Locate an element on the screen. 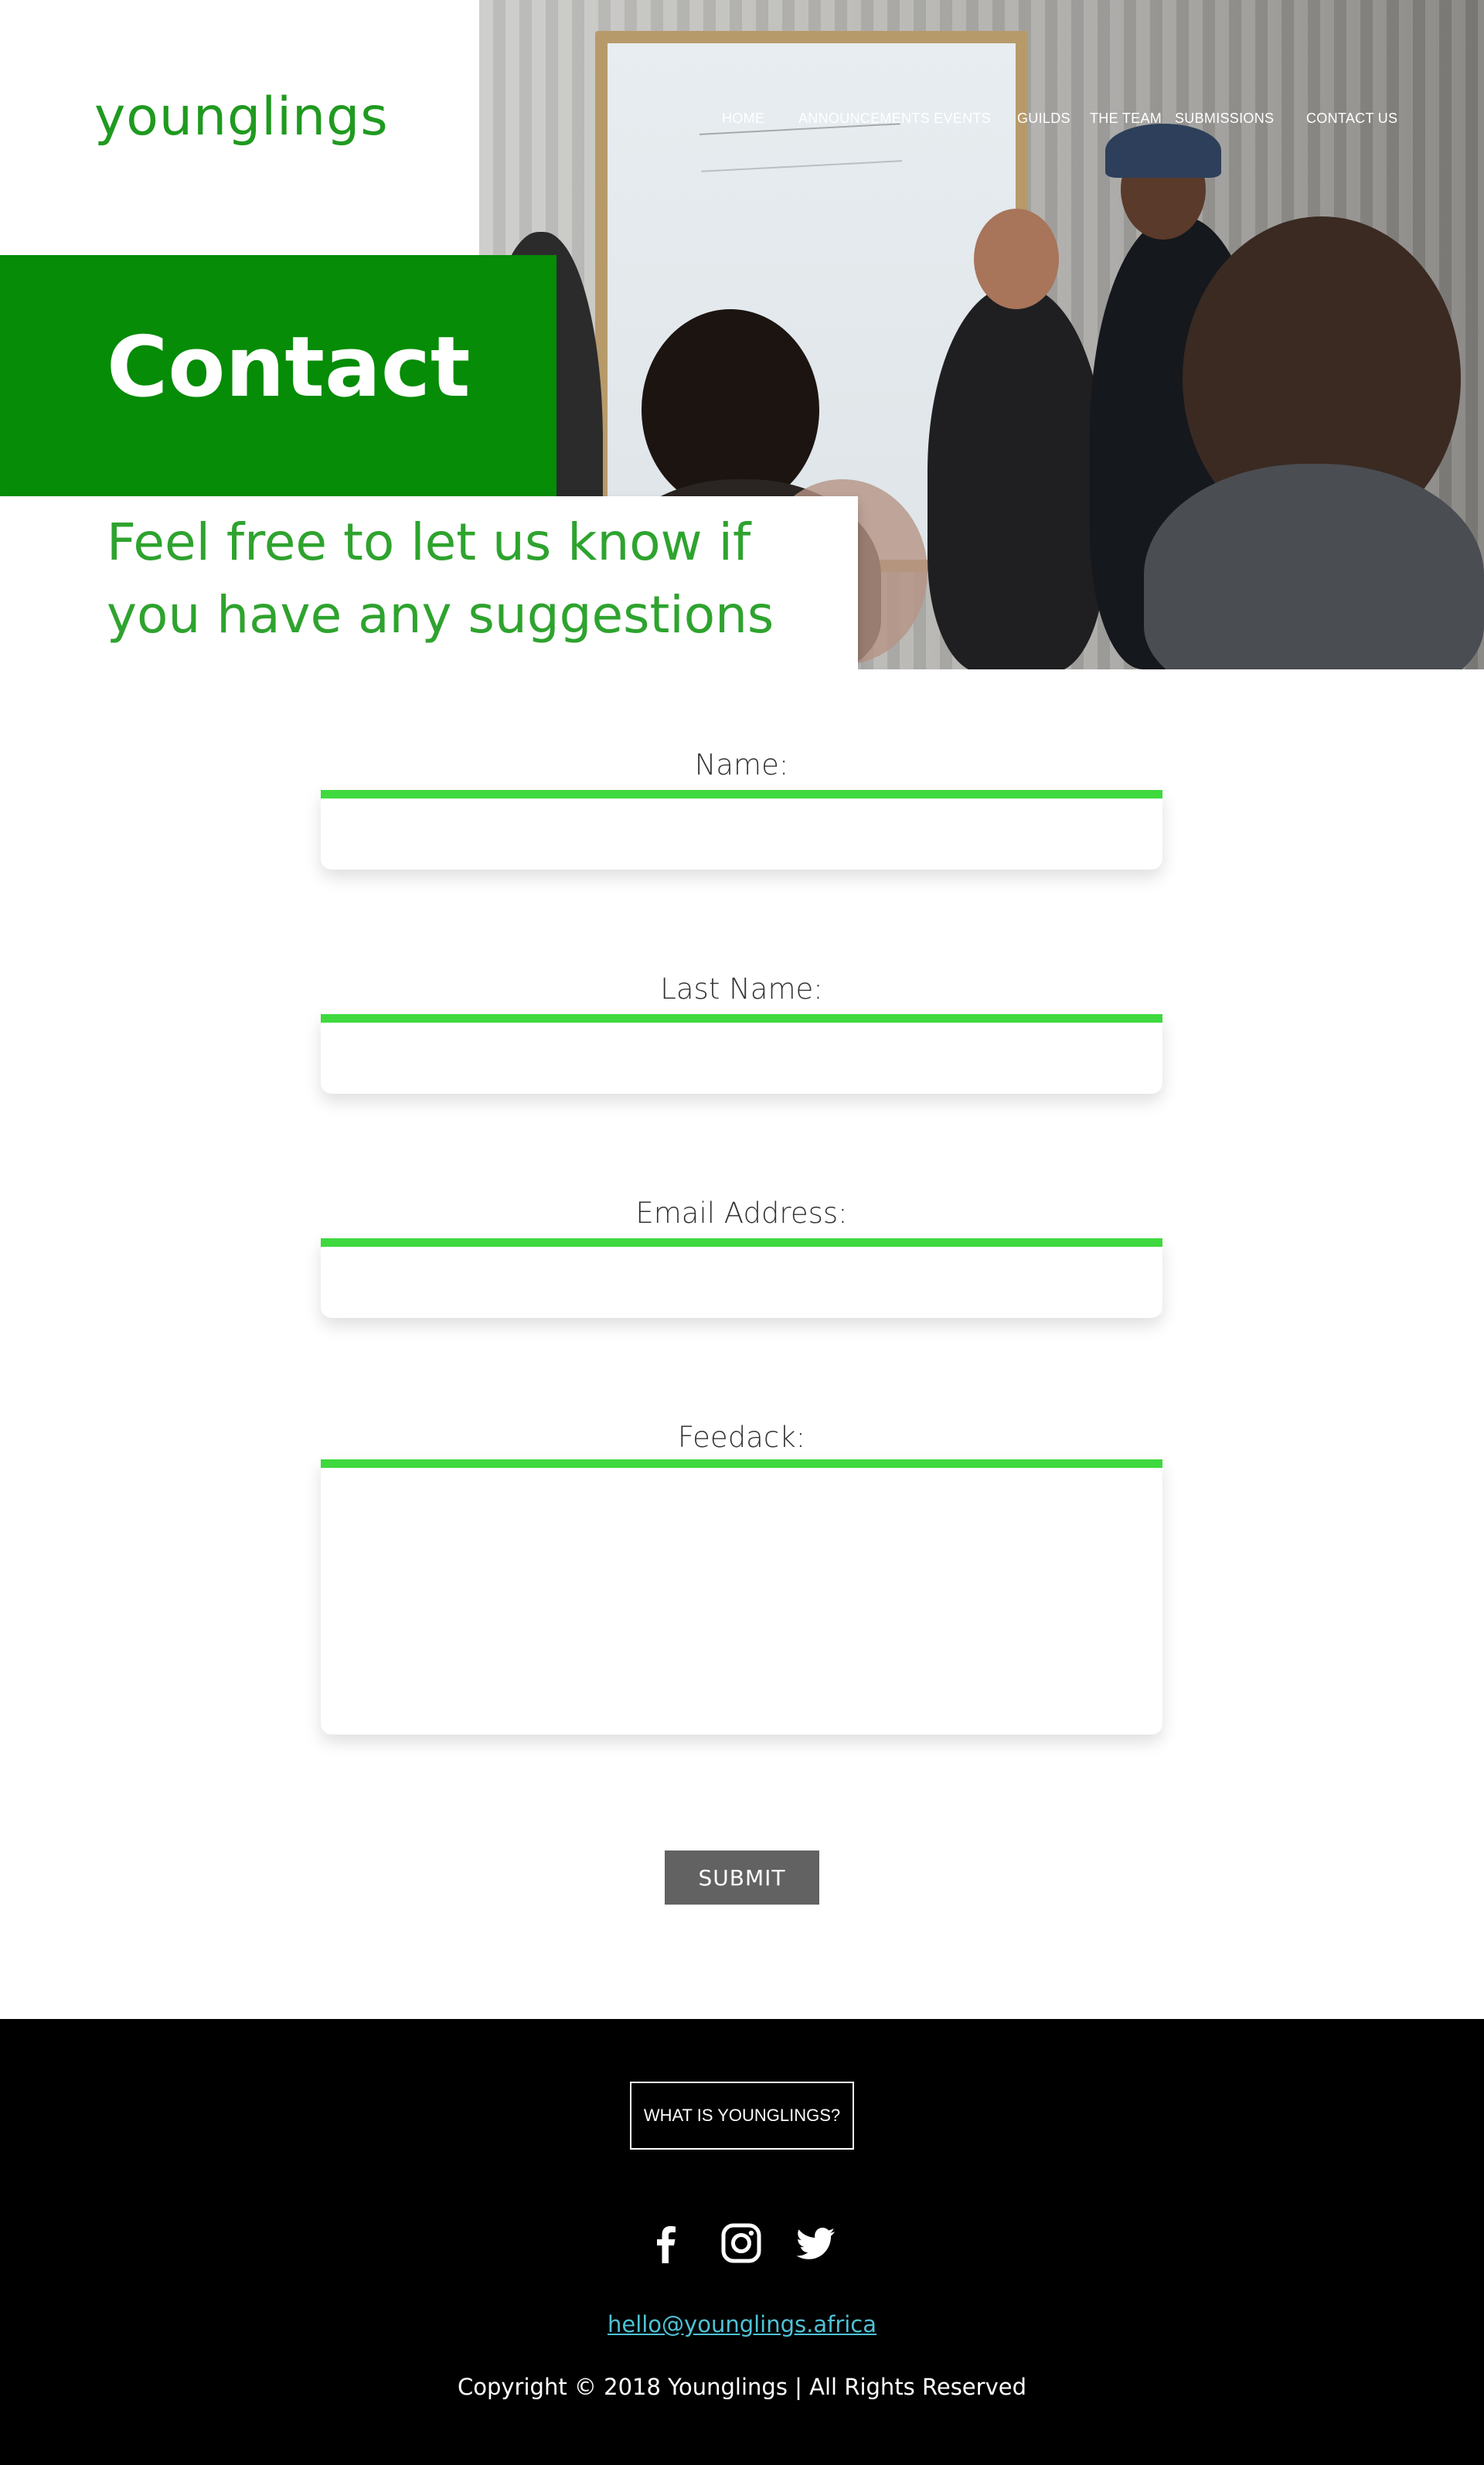  feedback-textarea is located at coordinates (741, 1597).